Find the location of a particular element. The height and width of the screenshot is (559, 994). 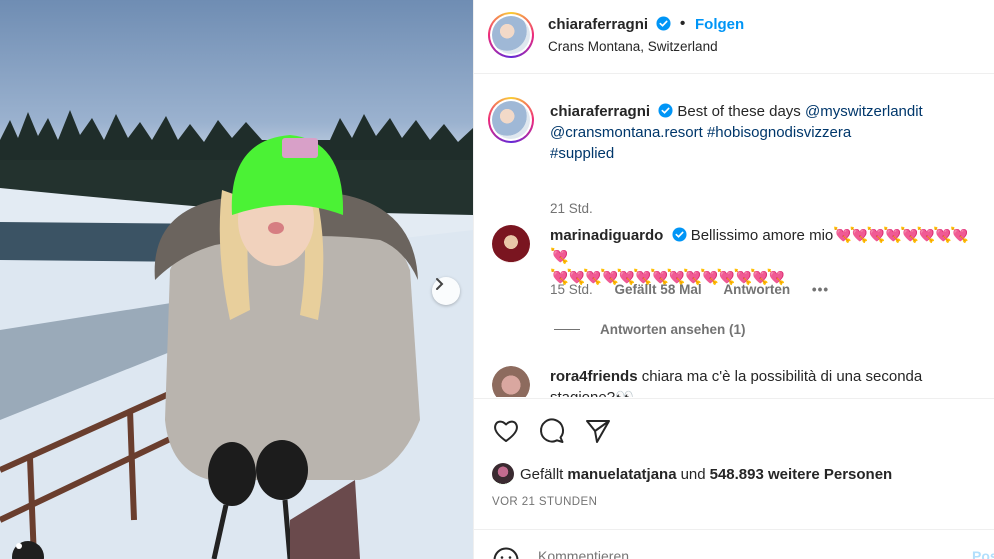

author-username: chiaraferragni is located at coordinates (609, 24).